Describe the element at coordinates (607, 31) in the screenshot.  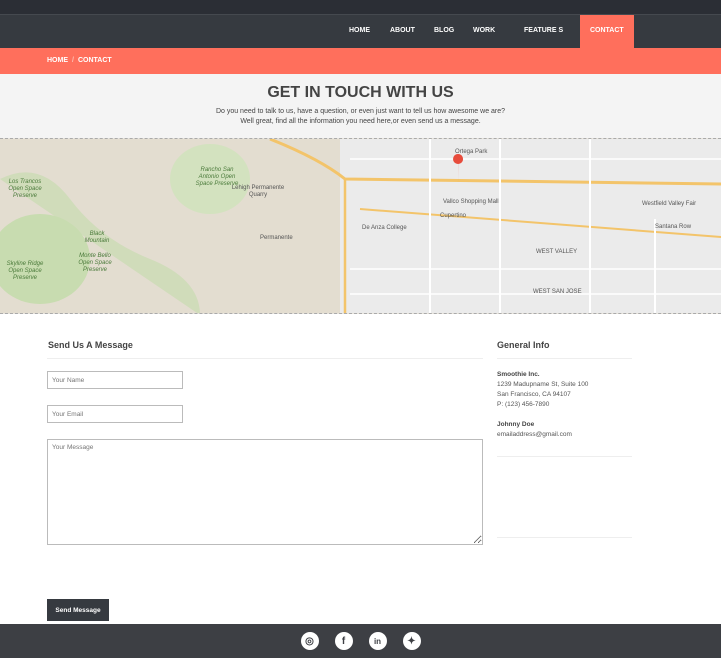
I see `nav-contact: CONTACT` at that location.